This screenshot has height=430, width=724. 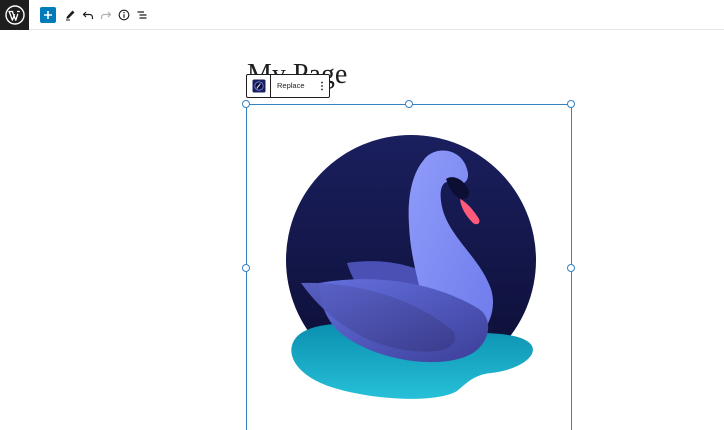 I want to click on undo-icon, so click(x=88, y=15).